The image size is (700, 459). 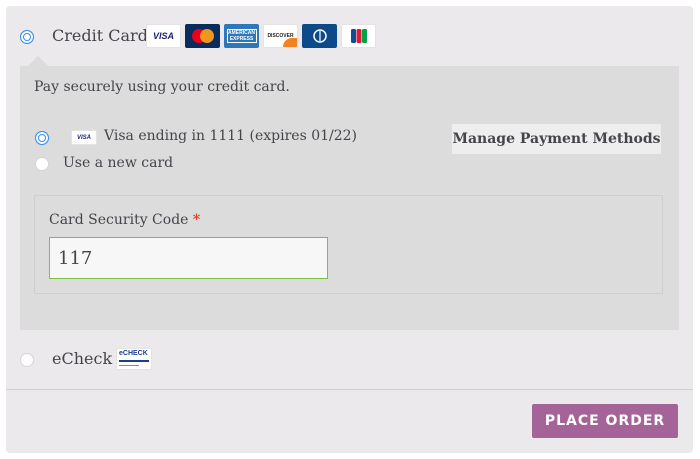 I want to click on details-pointer, so click(x=38, y=61).